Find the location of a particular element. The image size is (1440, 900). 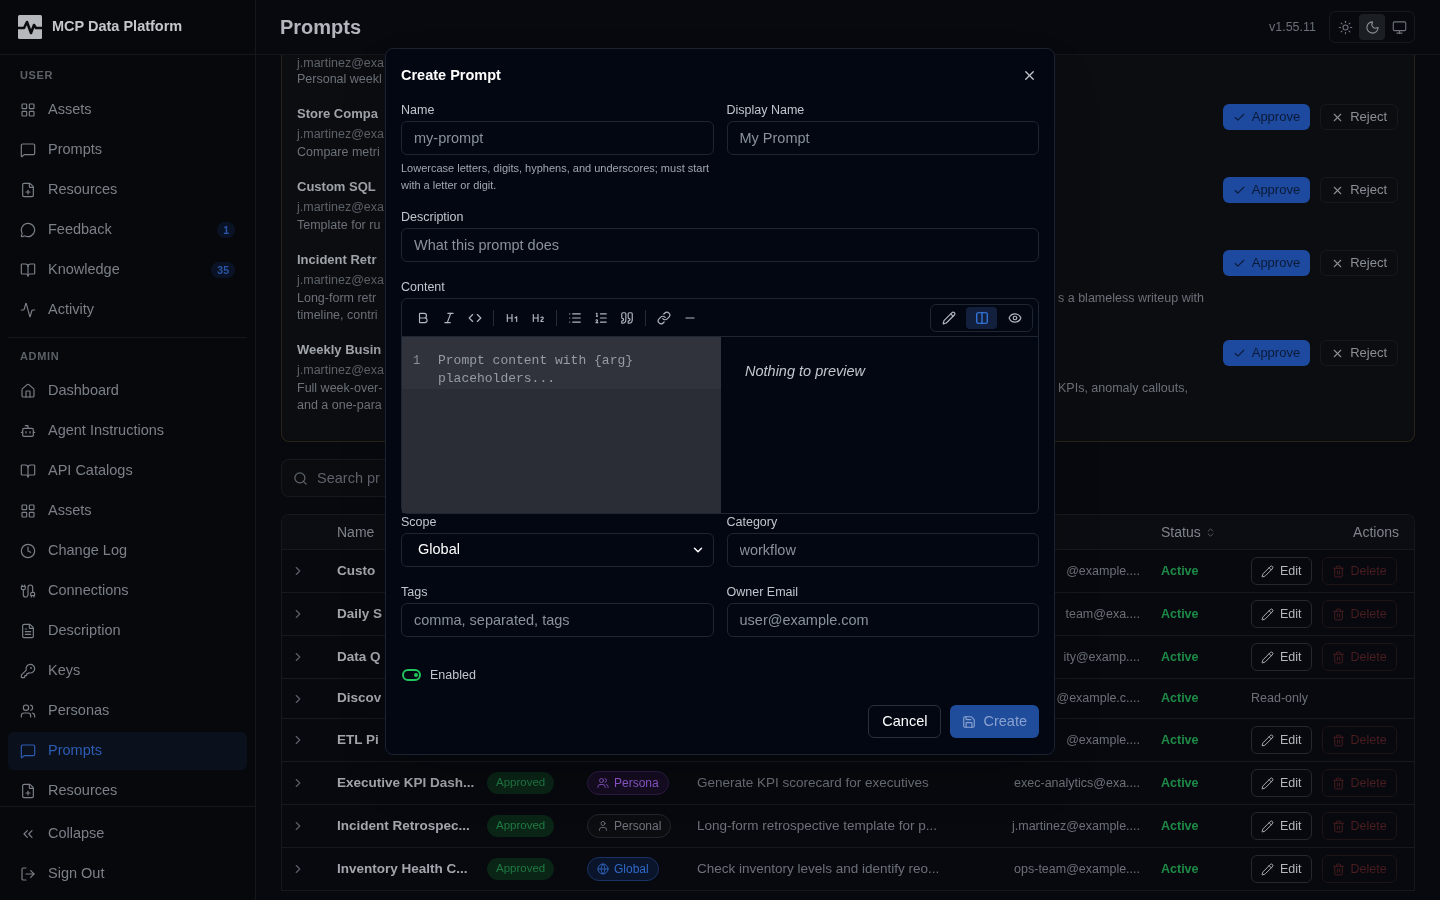

prompt-name: ETL Pi is located at coordinates (358, 739).